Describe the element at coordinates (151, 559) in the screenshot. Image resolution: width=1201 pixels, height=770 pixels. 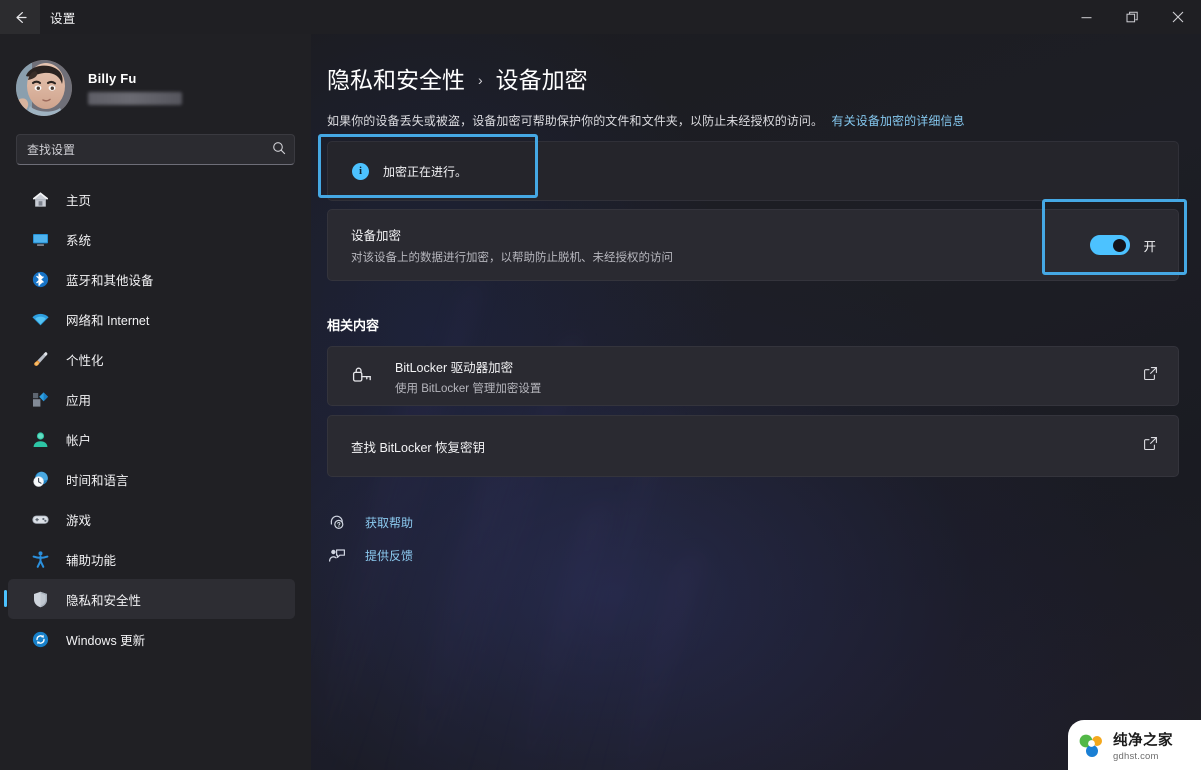
I see `sidebar-item-accessibility: 辅助功能` at that location.